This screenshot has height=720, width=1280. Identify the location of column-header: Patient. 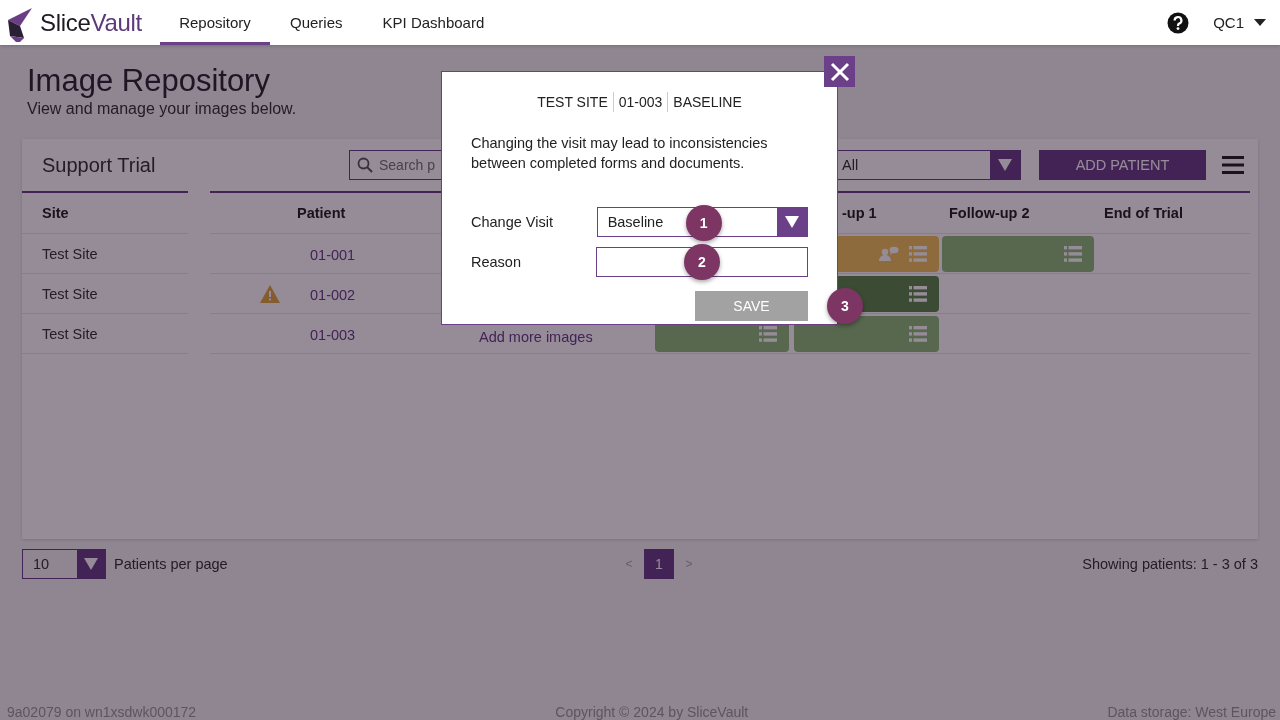
(321, 213).